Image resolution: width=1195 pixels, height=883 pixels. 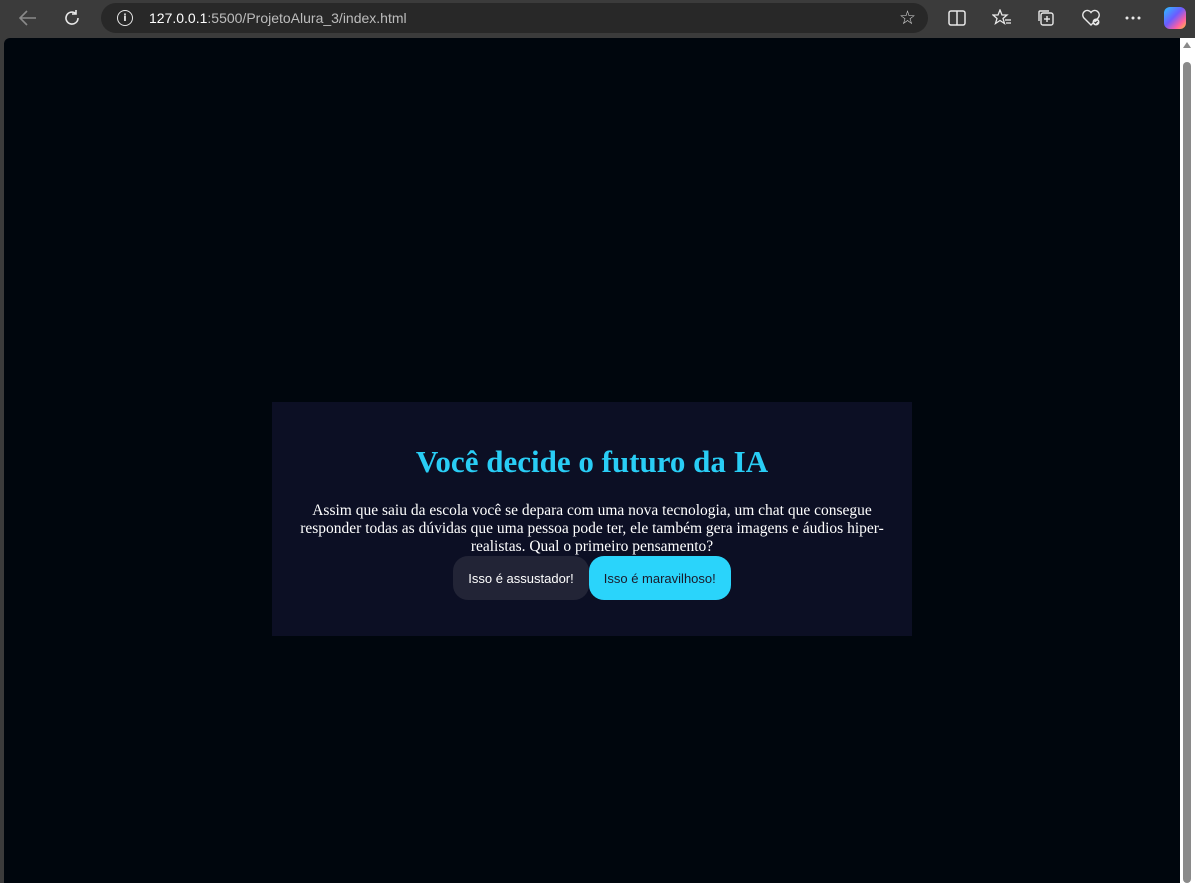 I want to click on answer-options: Isso é assustador! Isso é maravilhoso!, so click(x=592, y=578).